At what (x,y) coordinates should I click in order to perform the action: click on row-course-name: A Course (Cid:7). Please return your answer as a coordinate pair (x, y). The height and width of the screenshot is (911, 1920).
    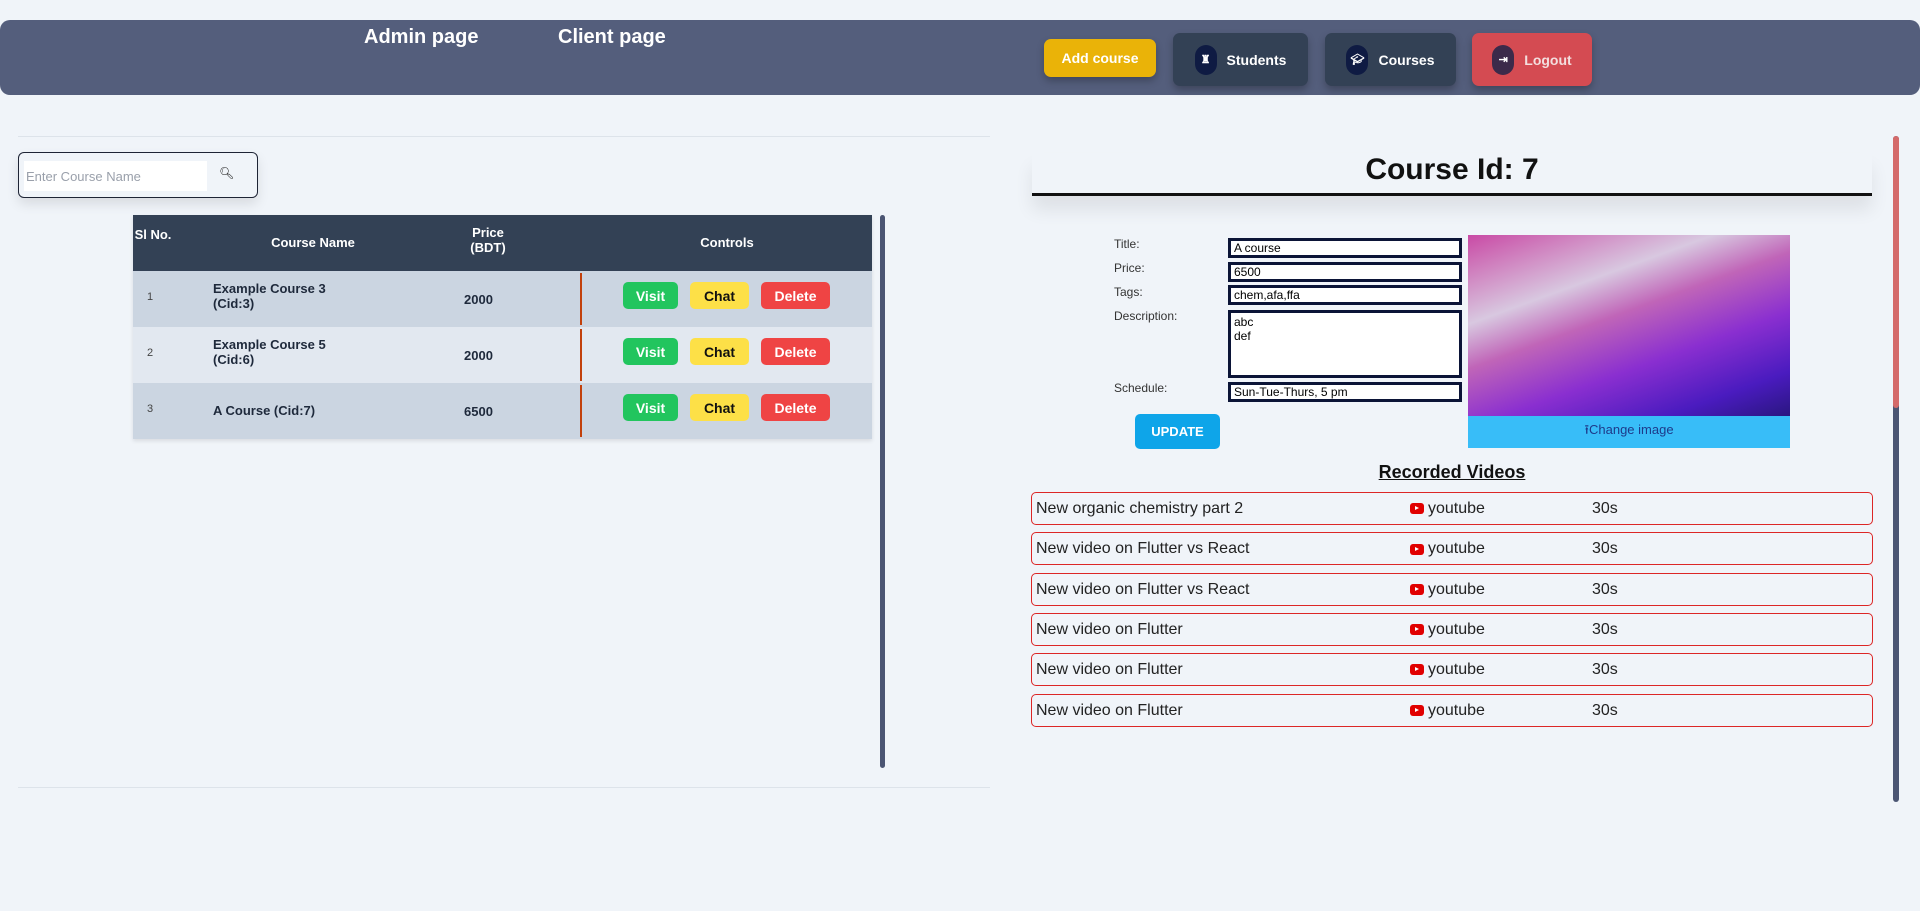
    Looking at the image, I should click on (264, 410).